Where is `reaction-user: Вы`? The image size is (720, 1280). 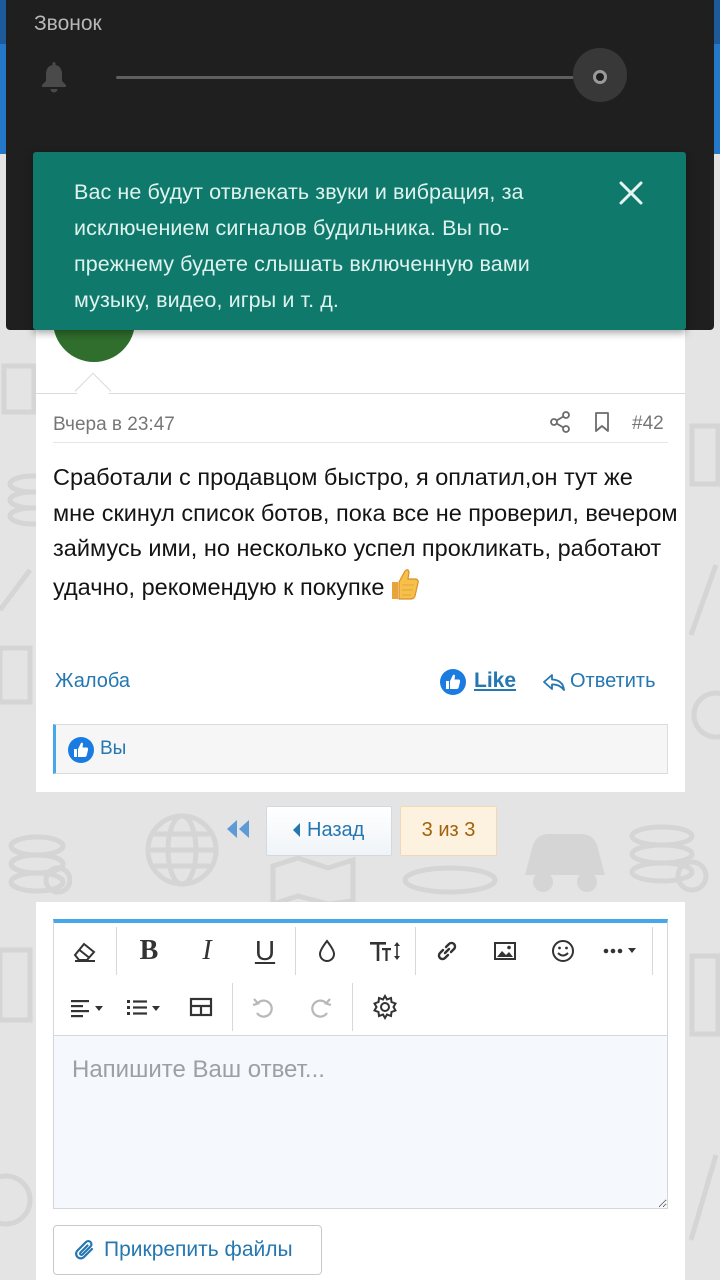
reaction-user: Вы is located at coordinates (113, 749).